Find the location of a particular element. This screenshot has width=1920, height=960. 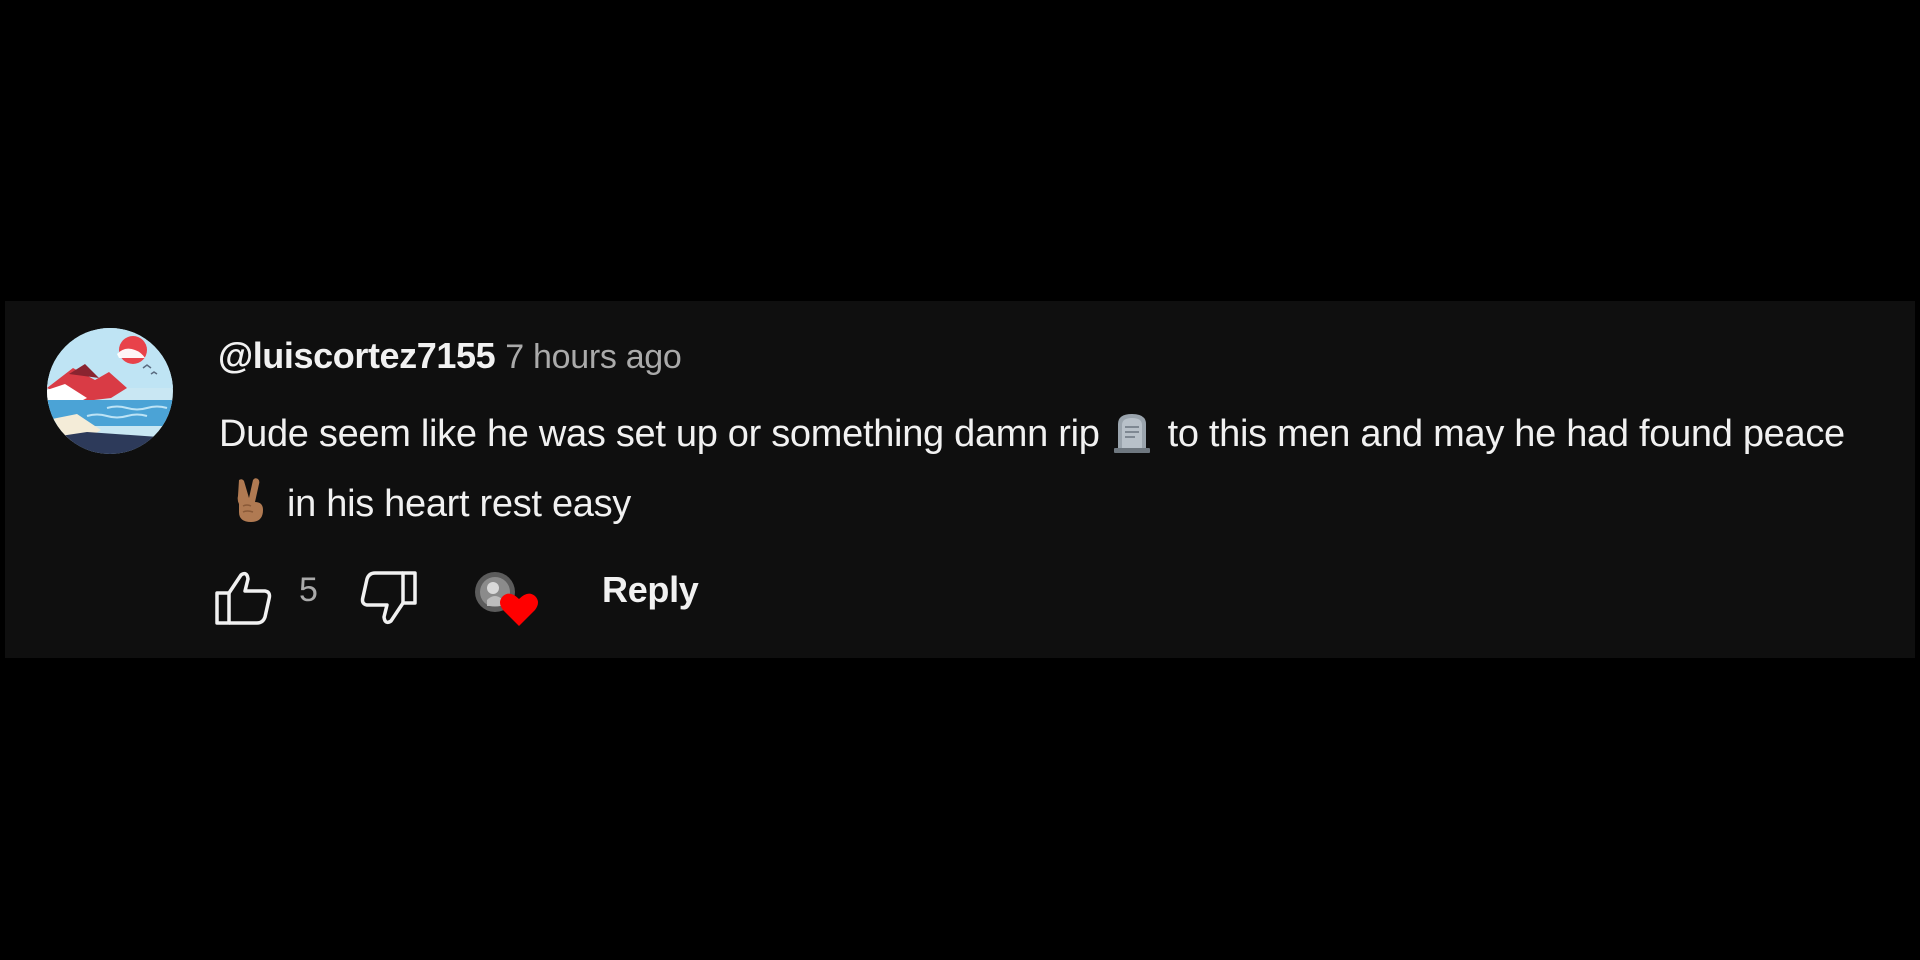

reply-button: Reply is located at coordinates (650, 590).